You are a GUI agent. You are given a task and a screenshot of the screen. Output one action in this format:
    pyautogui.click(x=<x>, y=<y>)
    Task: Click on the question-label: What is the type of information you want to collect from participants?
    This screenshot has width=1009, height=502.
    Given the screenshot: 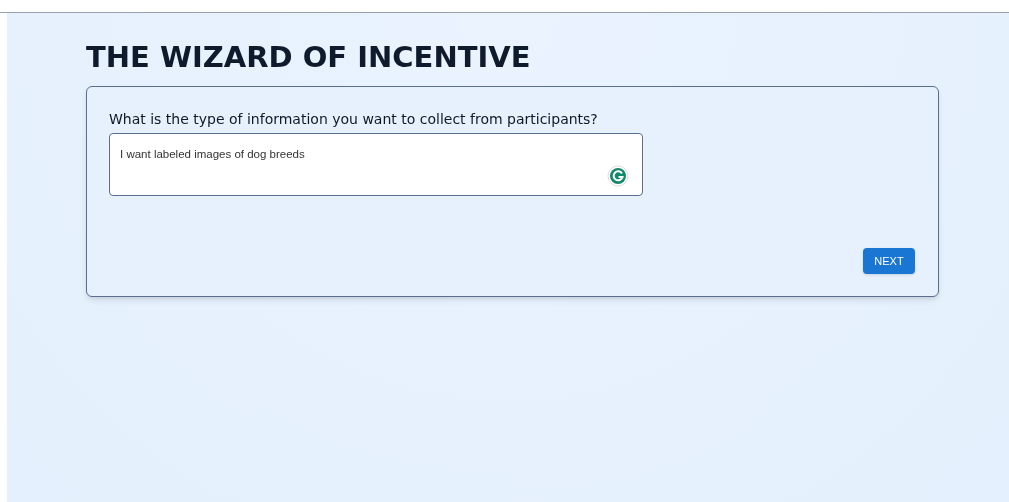 What is the action you would take?
    pyautogui.click(x=353, y=119)
    